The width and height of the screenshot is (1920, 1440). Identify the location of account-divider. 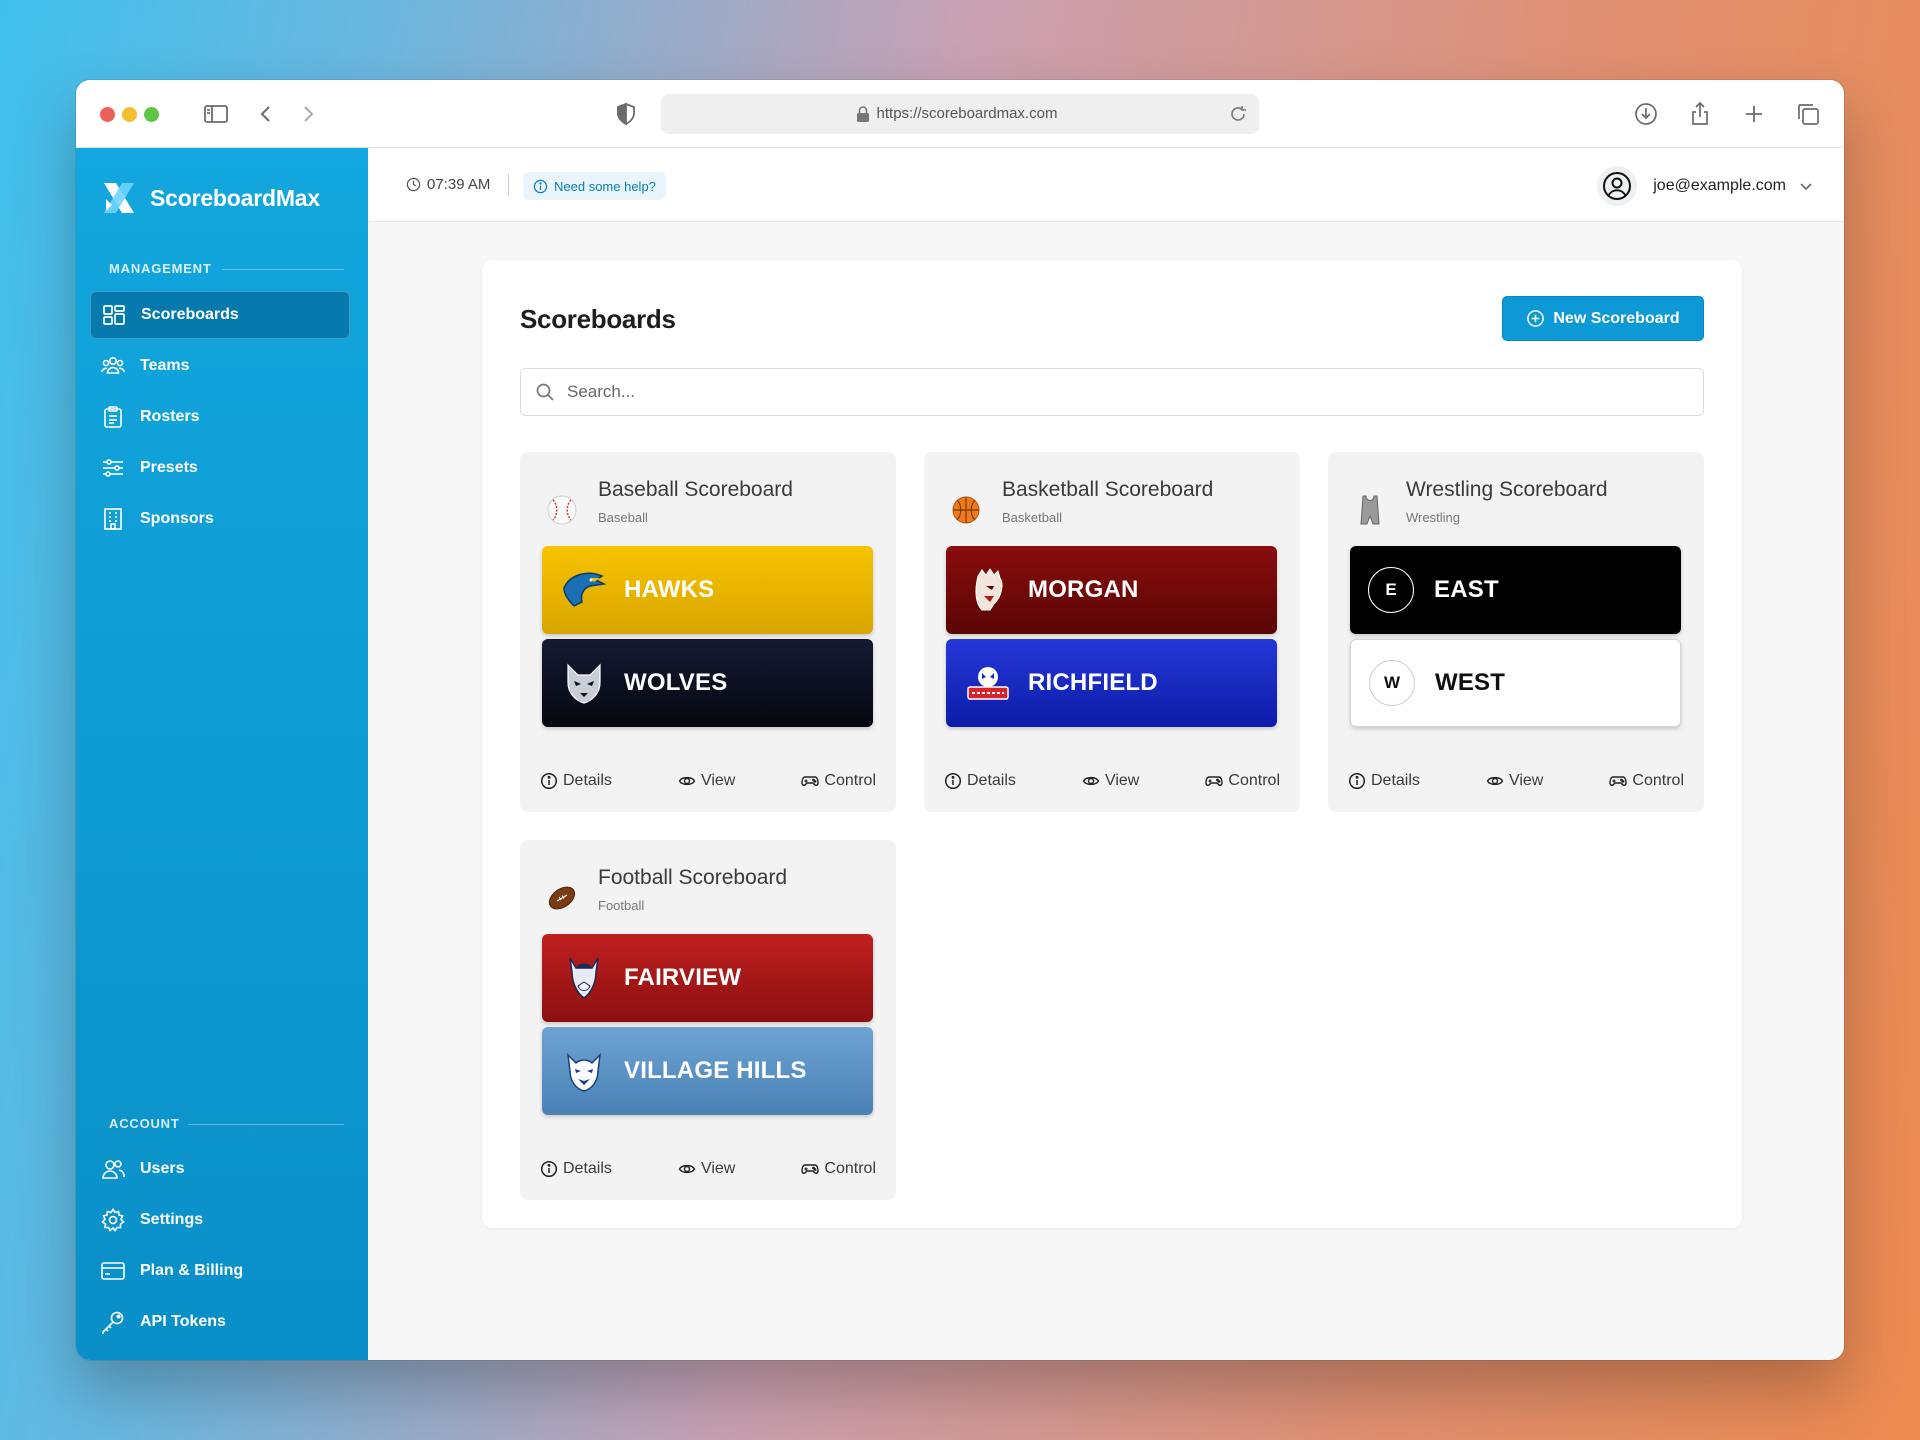
(266, 1124).